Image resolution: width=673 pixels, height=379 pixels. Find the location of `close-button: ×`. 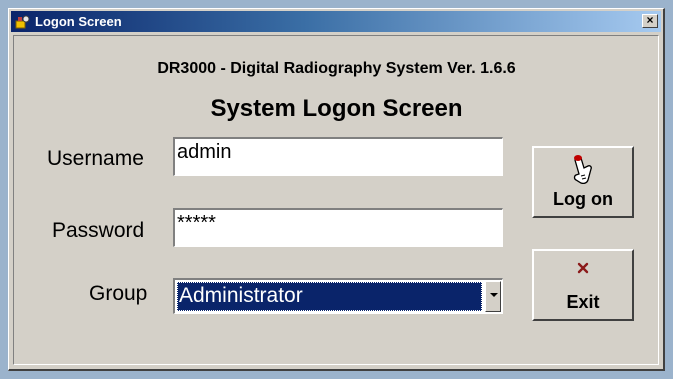

close-button: × is located at coordinates (650, 21).